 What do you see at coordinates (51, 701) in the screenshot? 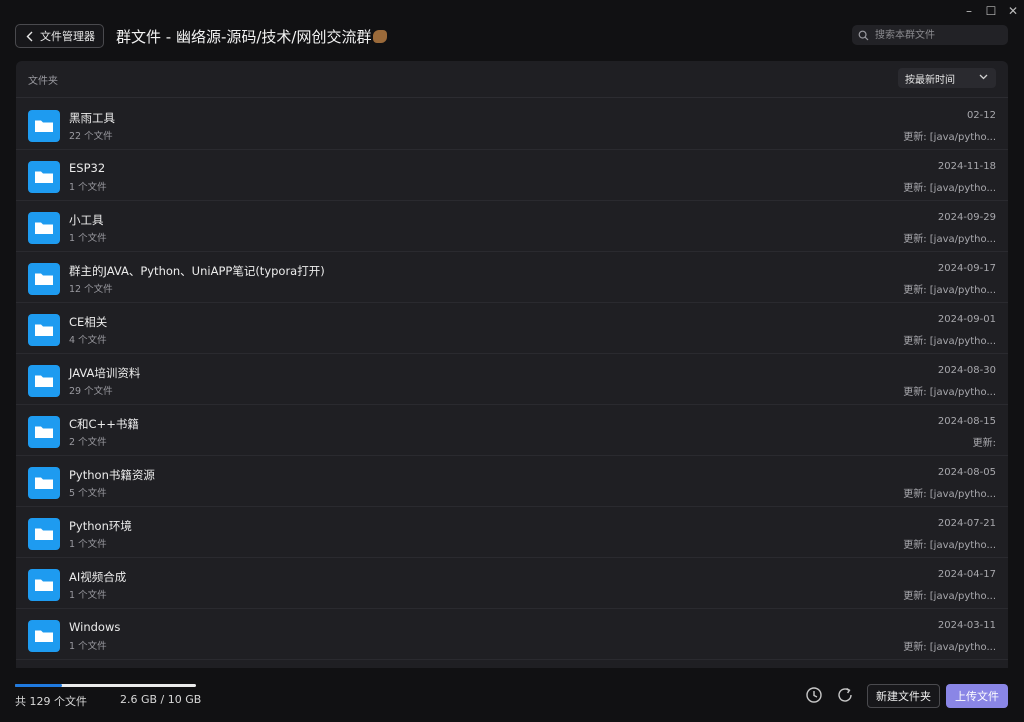
I see `file-count: 共 129 个文件` at bounding box center [51, 701].